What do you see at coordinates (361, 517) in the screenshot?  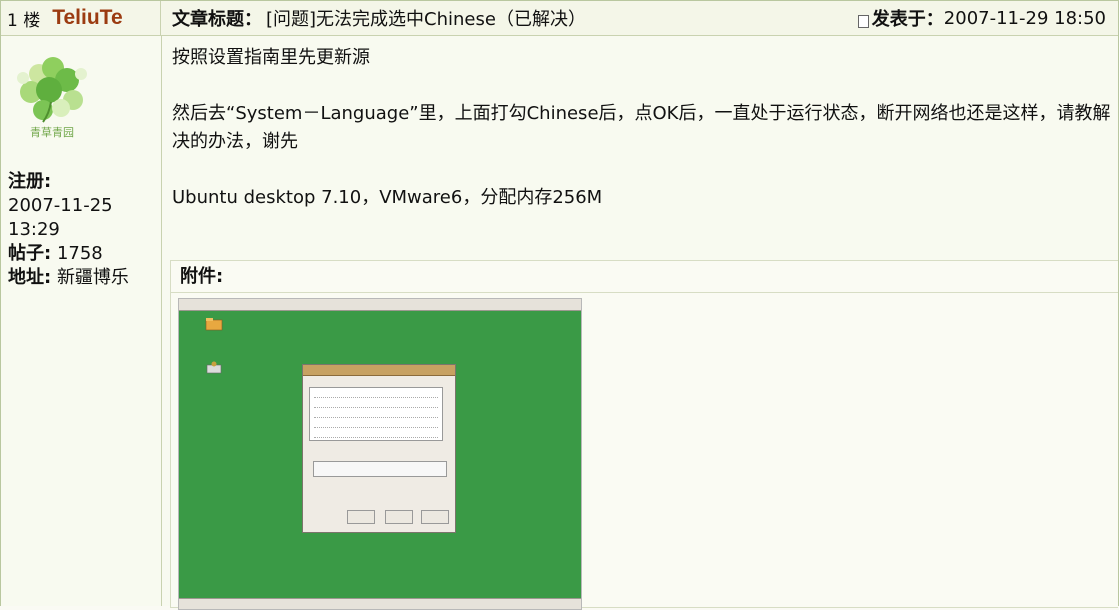 I see `dialog-help-button` at bounding box center [361, 517].